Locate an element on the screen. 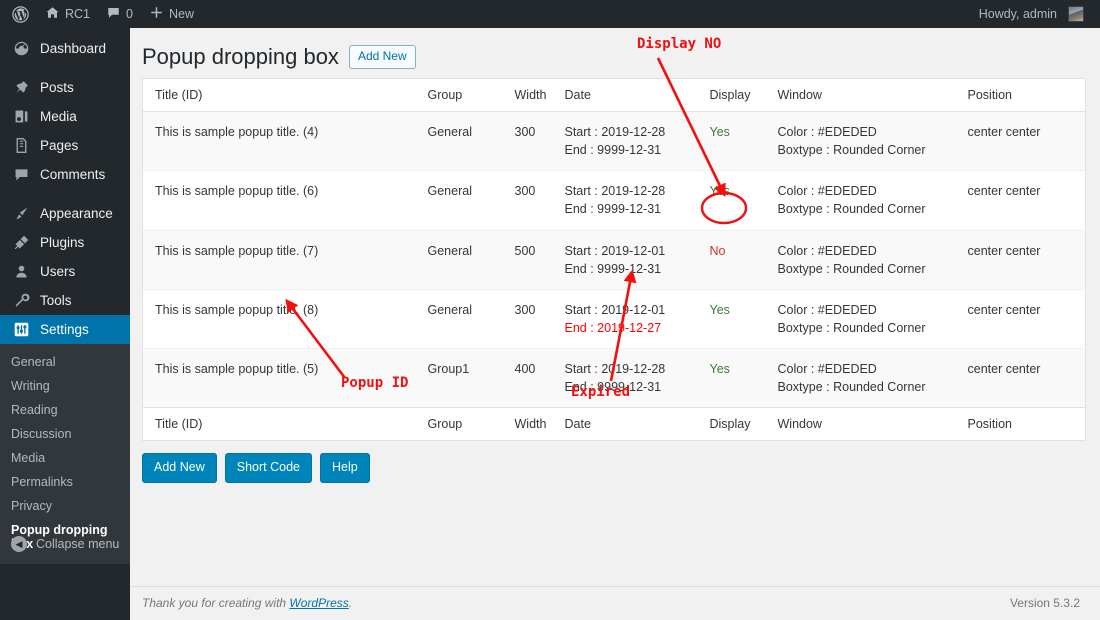 The height and width of the screenshot is (620, 1100). sidebar-item-appearance: Appearance is located at coordinates (65, 213).